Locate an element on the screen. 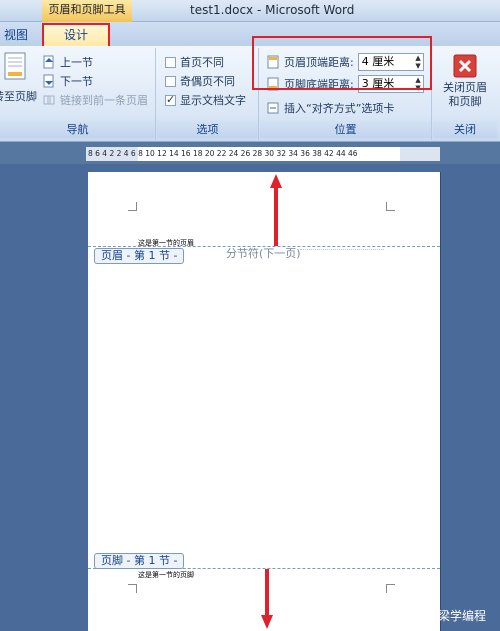 The image size is (500, 631). insert-alignment-tab-label: 插入“对齐方式”选项卡 is located at coordinates (339, 108).